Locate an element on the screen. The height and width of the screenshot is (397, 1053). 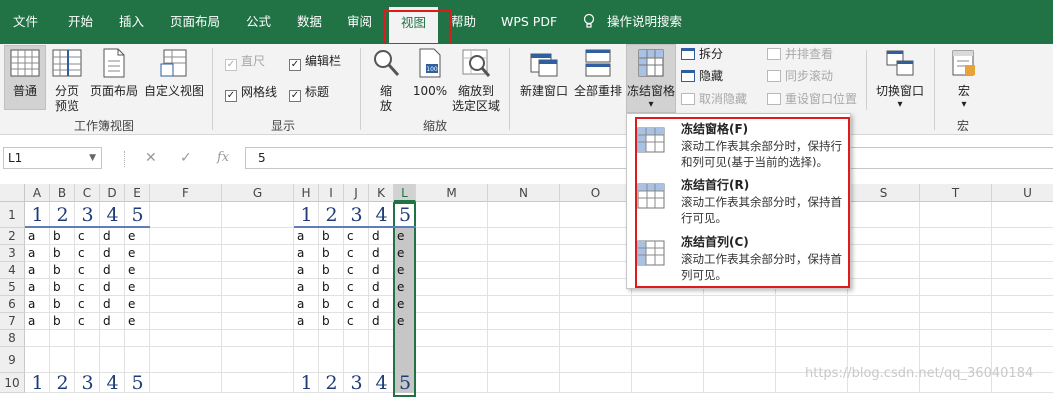
column-header: A is located at coordinates (37, 193).